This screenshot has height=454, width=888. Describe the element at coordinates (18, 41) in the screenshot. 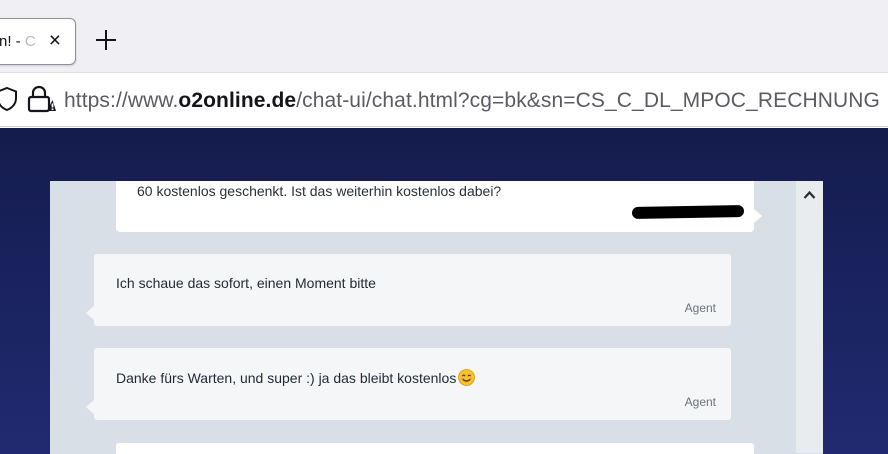

I see `tab-title: n! - C` at that location.